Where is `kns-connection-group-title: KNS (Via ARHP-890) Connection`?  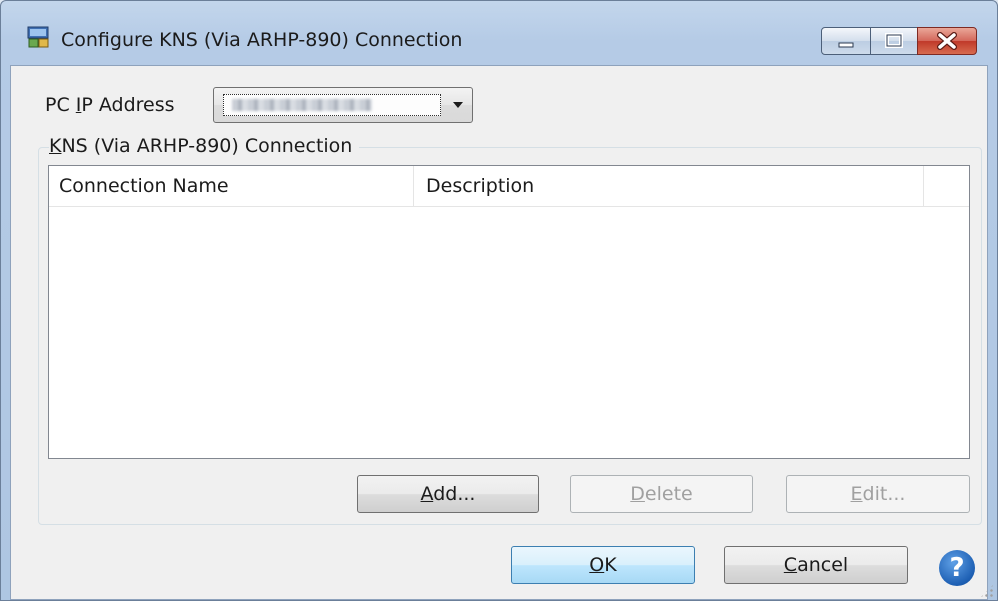
kns-connection-group-title: KNS (Via ARHP-890) Connection is located at coordinates (204, 146).